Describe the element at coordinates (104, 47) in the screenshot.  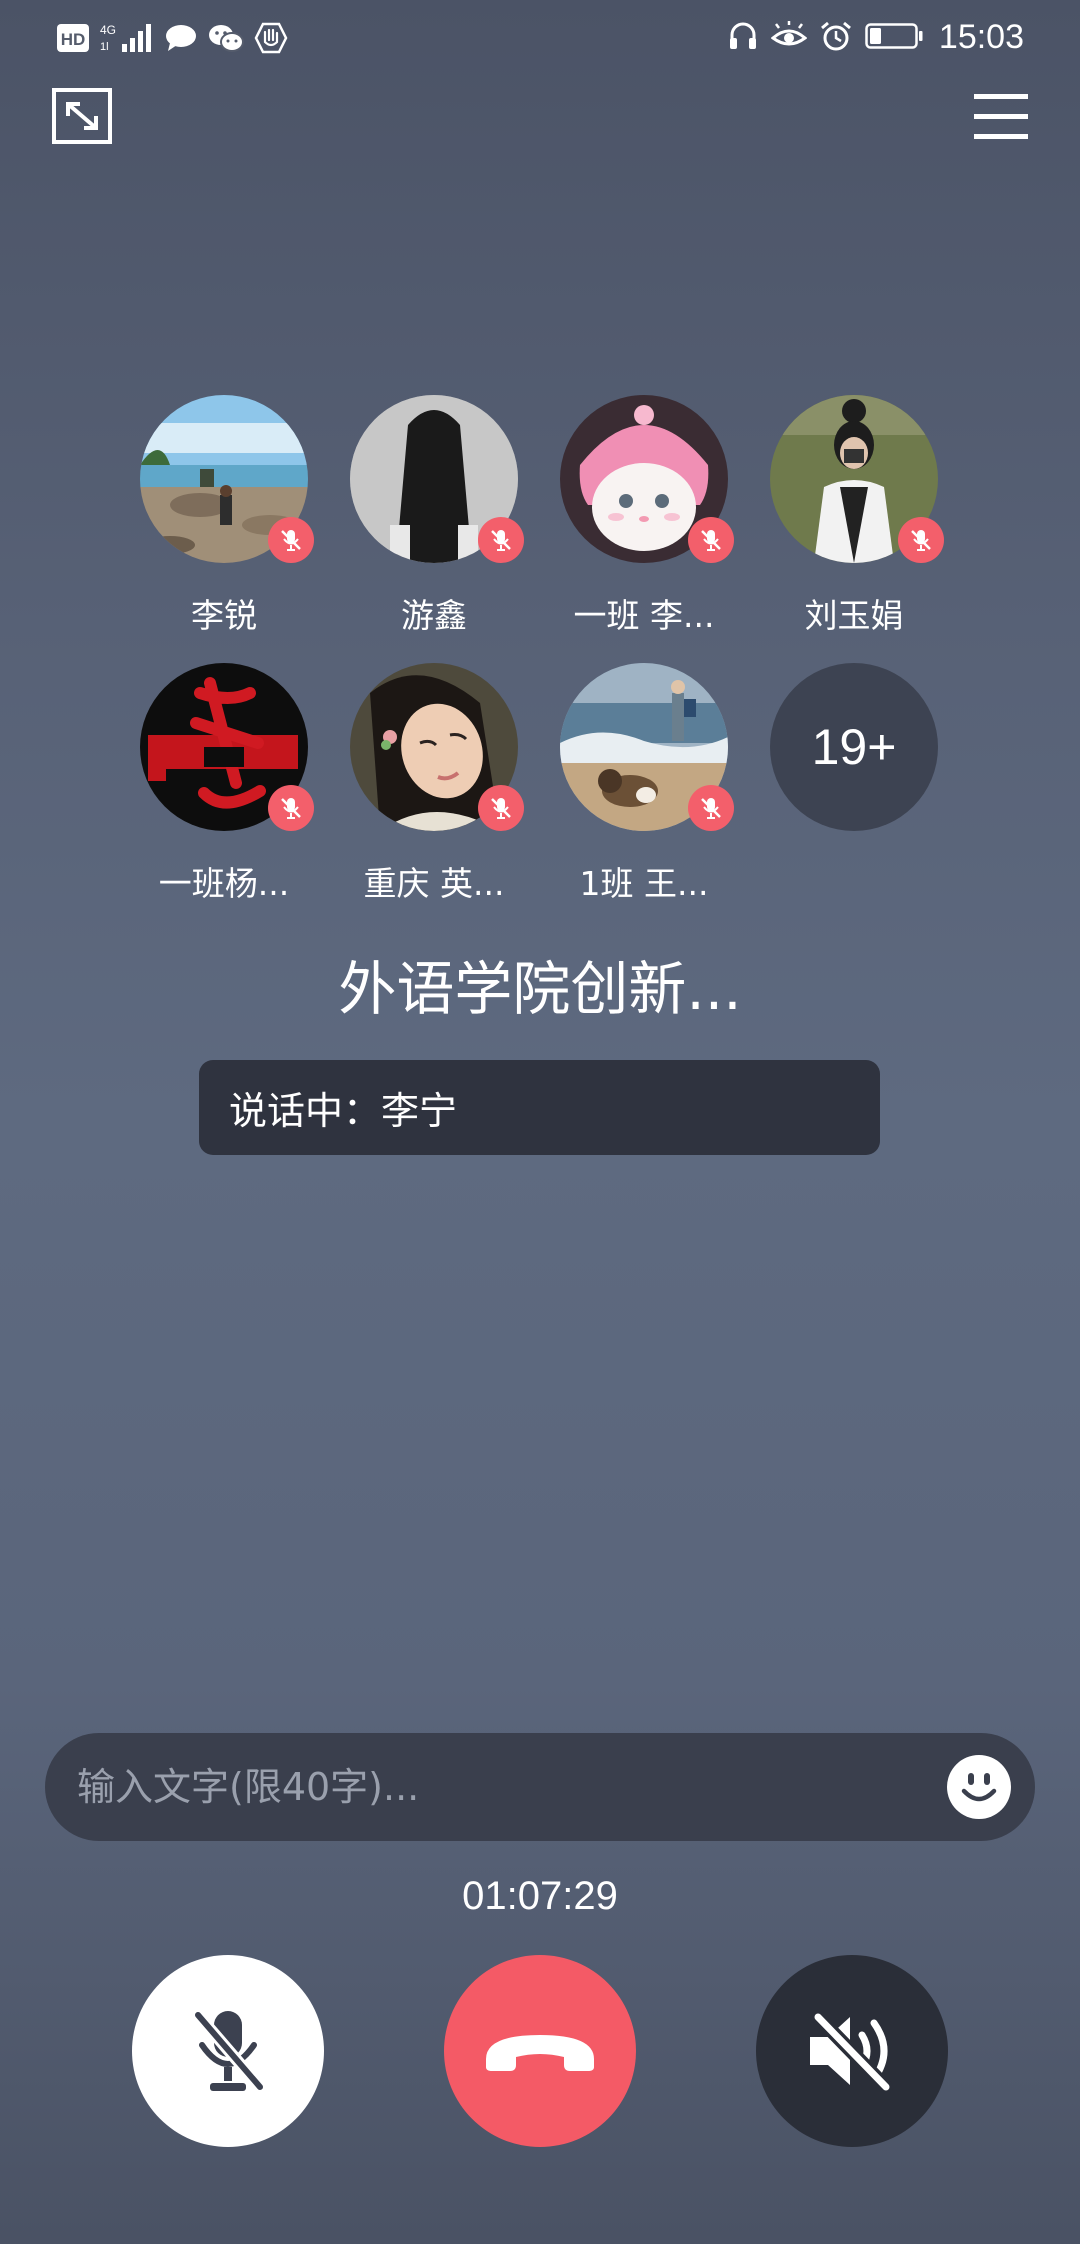
I see `svg-text: 1l` at that location.